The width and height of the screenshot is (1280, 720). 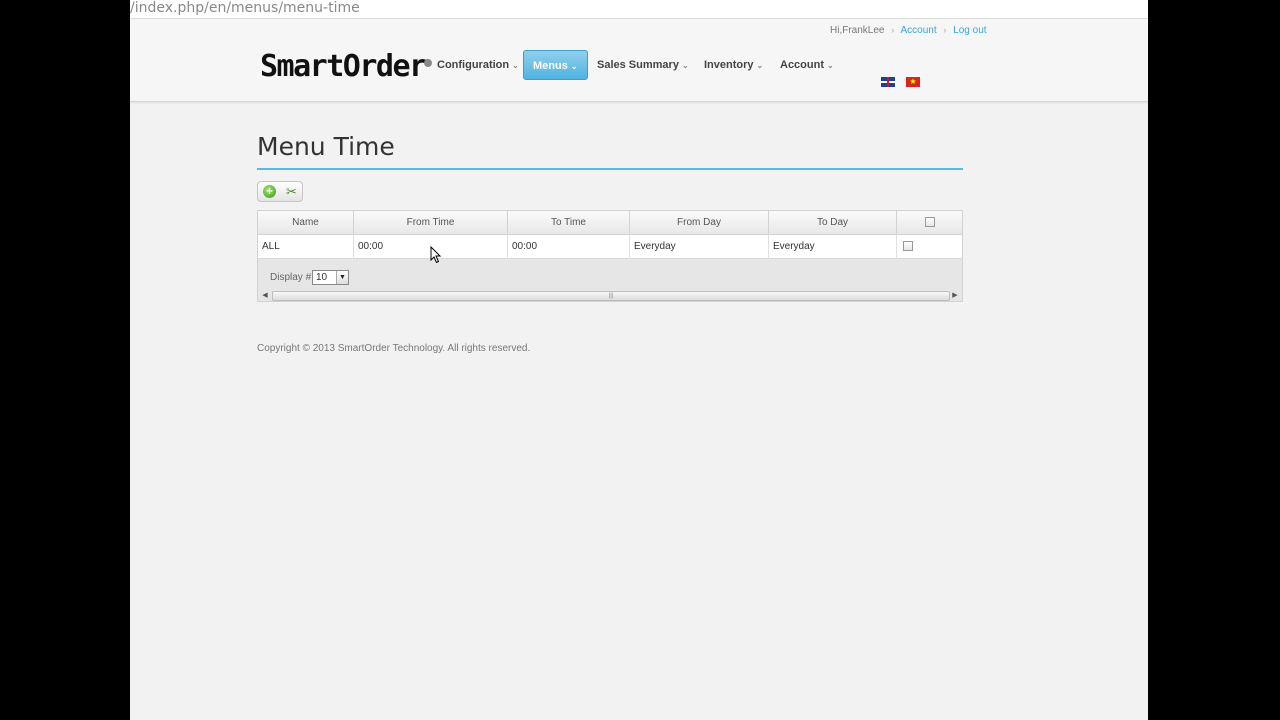 What do you see at coordinates (857, 30) in the screenshot?
I see `greeting: Hi,FrankLee` at bounding box center [857, 30].